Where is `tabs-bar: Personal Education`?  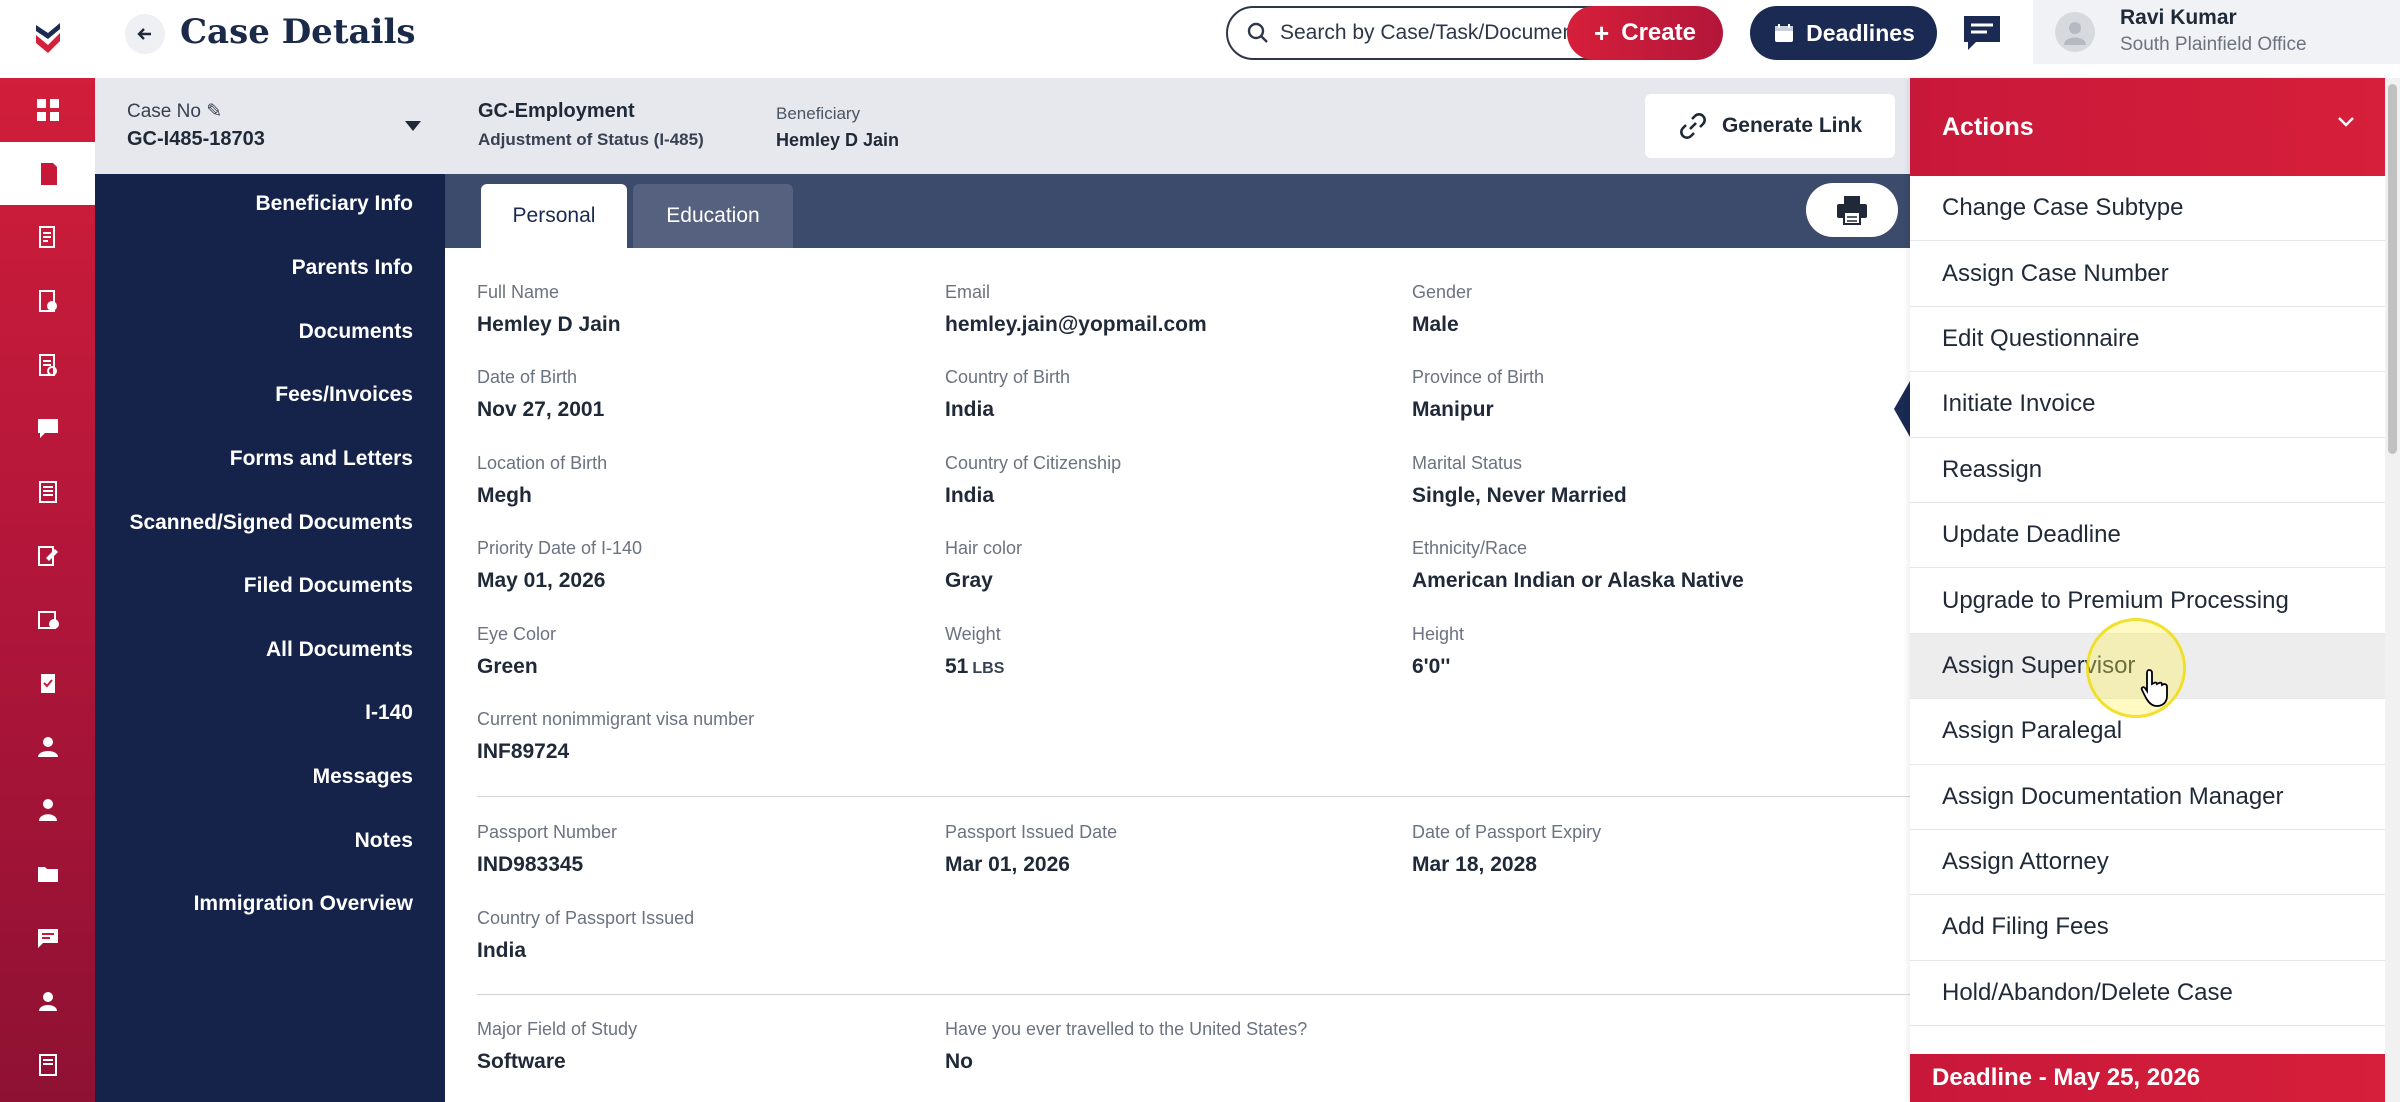
tabs-bar: Personal Education is located at coordinates (1177, 211).